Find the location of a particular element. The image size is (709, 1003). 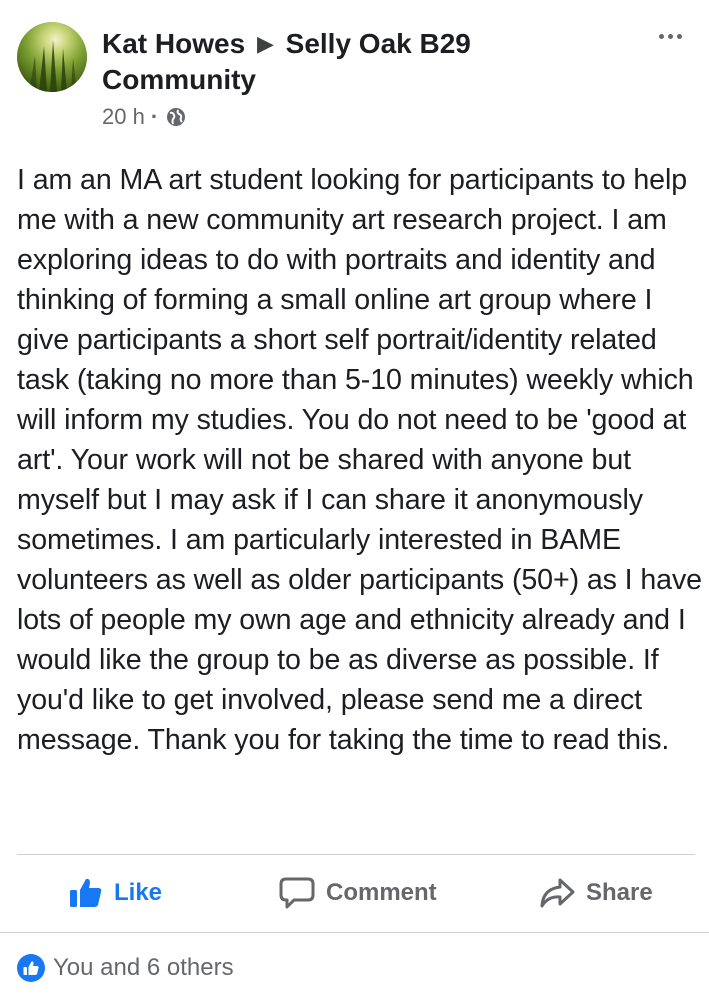

speech-bubble-icon is located at coordinates (297, 893).